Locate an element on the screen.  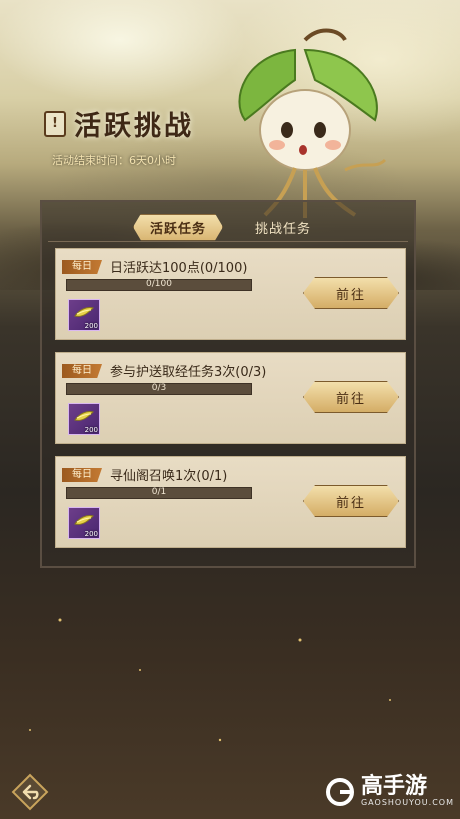
progress-text: 0/1 is located at coordinates (159, 492).